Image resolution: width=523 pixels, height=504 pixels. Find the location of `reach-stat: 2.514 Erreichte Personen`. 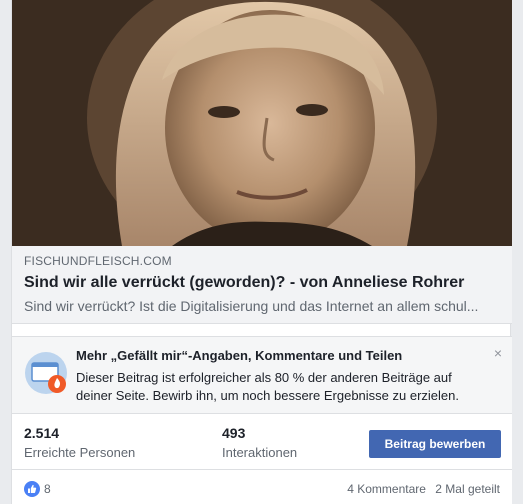

reach-stat: 2.514 Erreichte Personen is located at coordinates (79, 443).